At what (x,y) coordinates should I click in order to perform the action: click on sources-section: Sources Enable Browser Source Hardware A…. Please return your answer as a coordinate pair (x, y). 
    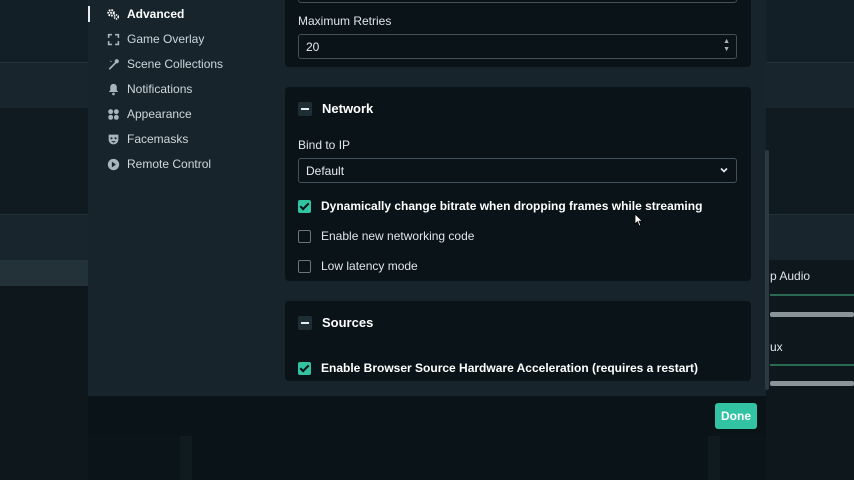
    Looking at the image, I should click on (518, 341).